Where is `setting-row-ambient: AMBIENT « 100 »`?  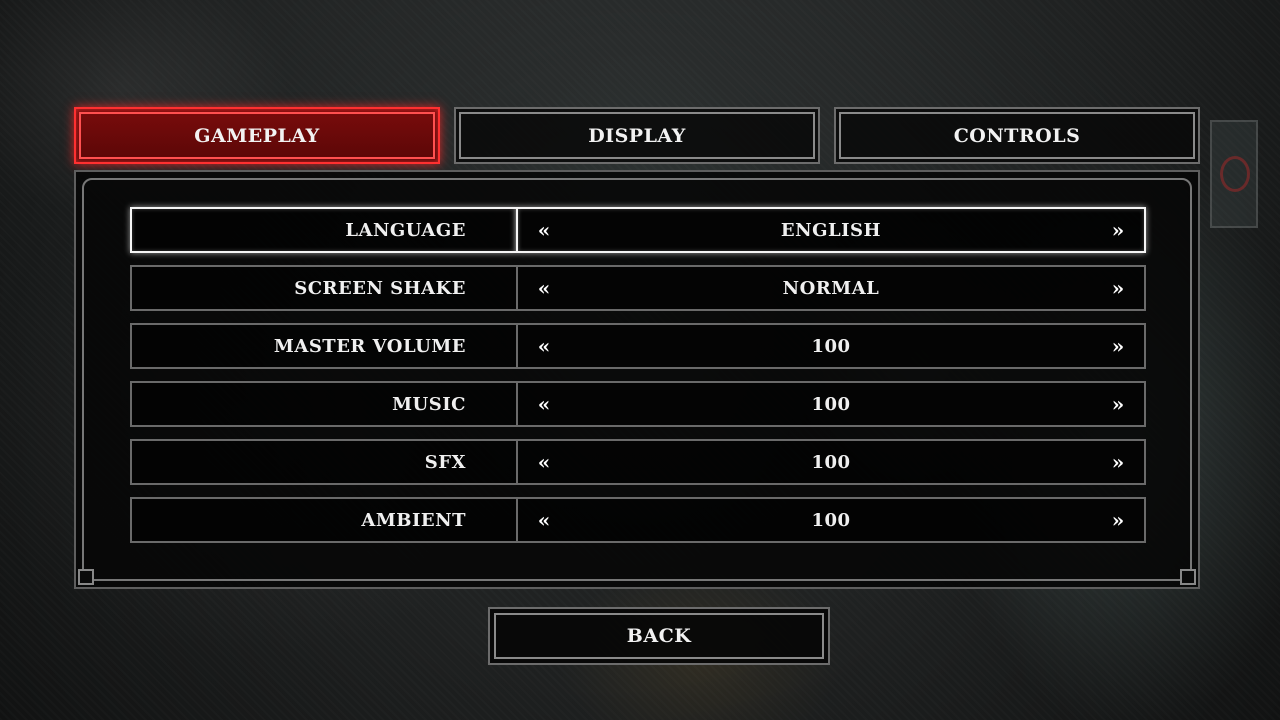
setting-row-ambient: AMBIENT « 100 » is located at coordinates (638, 520).